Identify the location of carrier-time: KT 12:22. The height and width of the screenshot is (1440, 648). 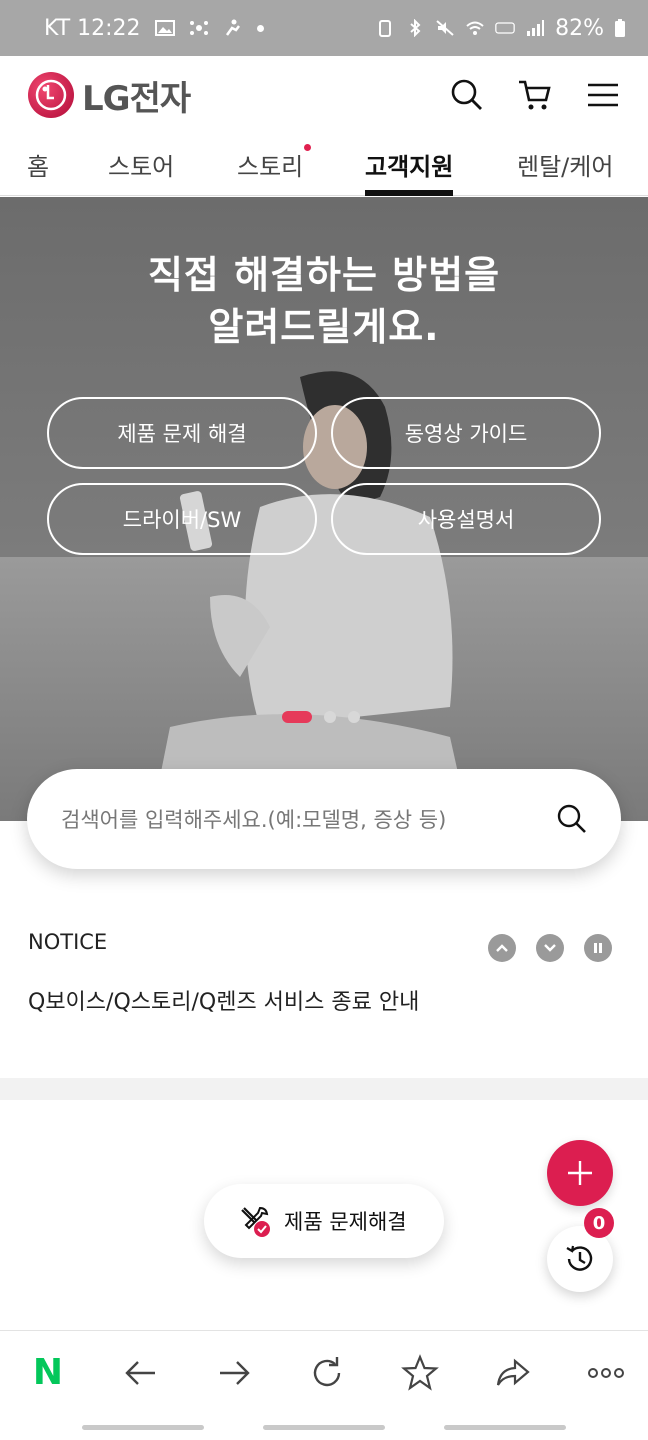
(92, 28).